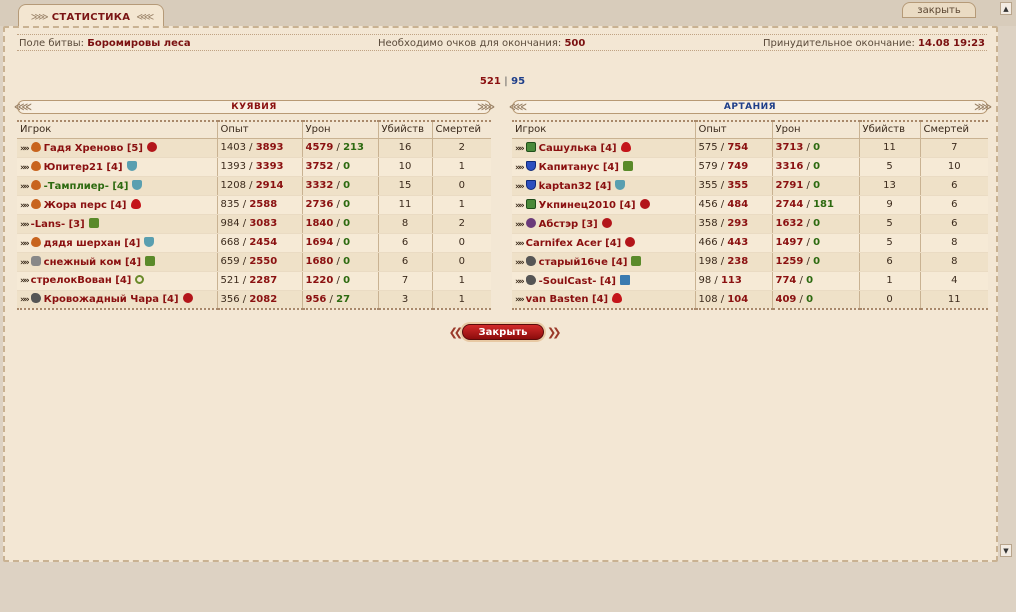  Describe the element at coordinates (405, 205) in the screenshot. I see `kills-cell: 11` at that location.